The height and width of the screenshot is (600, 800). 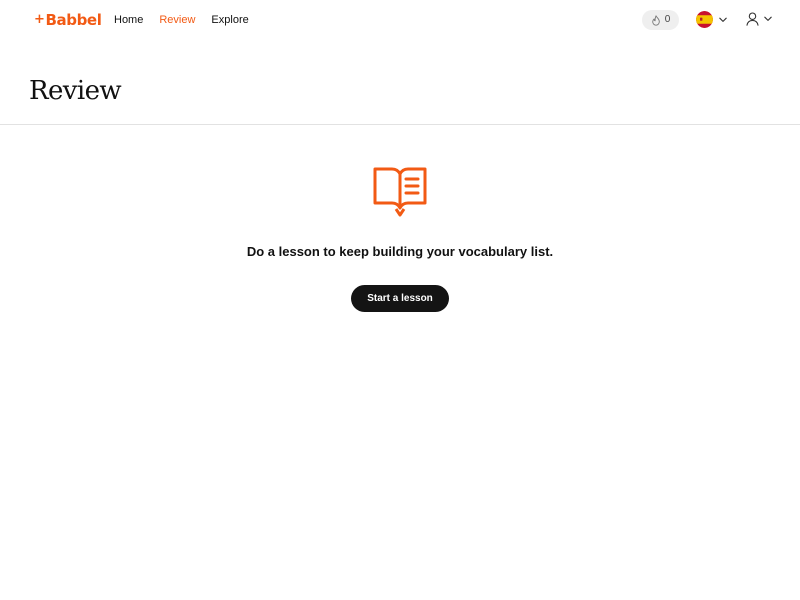 I want to click on babbel-logo: + Babbel, so click(x=68, y=20).